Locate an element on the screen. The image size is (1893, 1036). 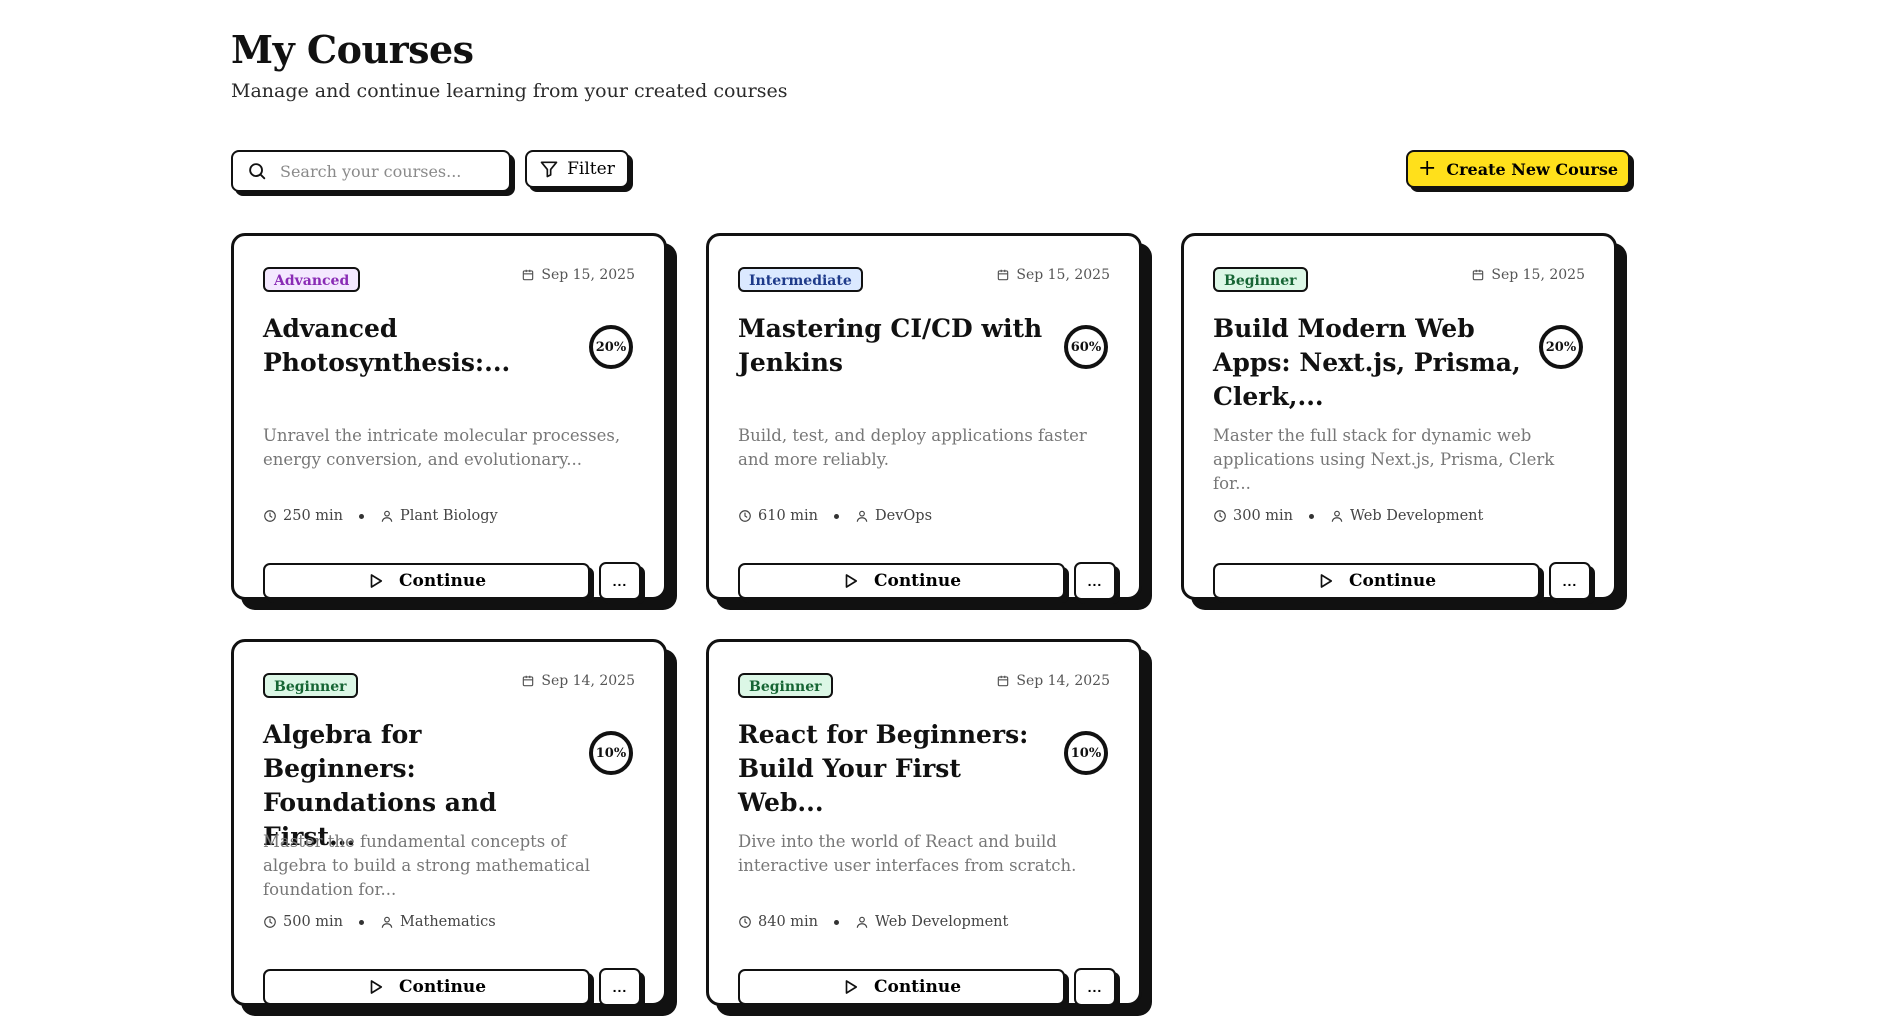
filter-button: Filter is located at coordinates (577, 169).